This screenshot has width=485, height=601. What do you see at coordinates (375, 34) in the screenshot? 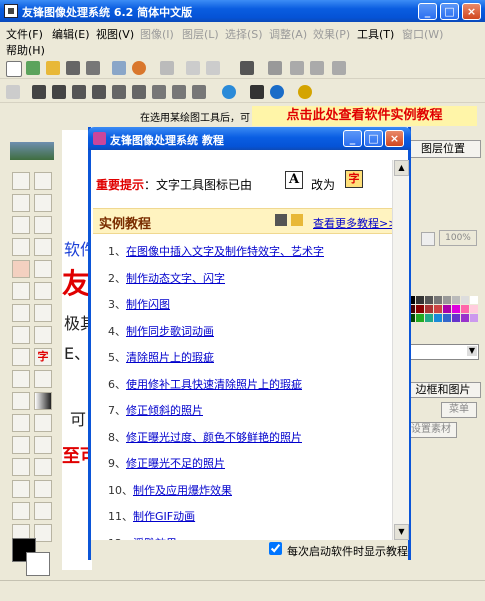
I see `menu-tools: 工具(T)` at bounding box center [375, 34].